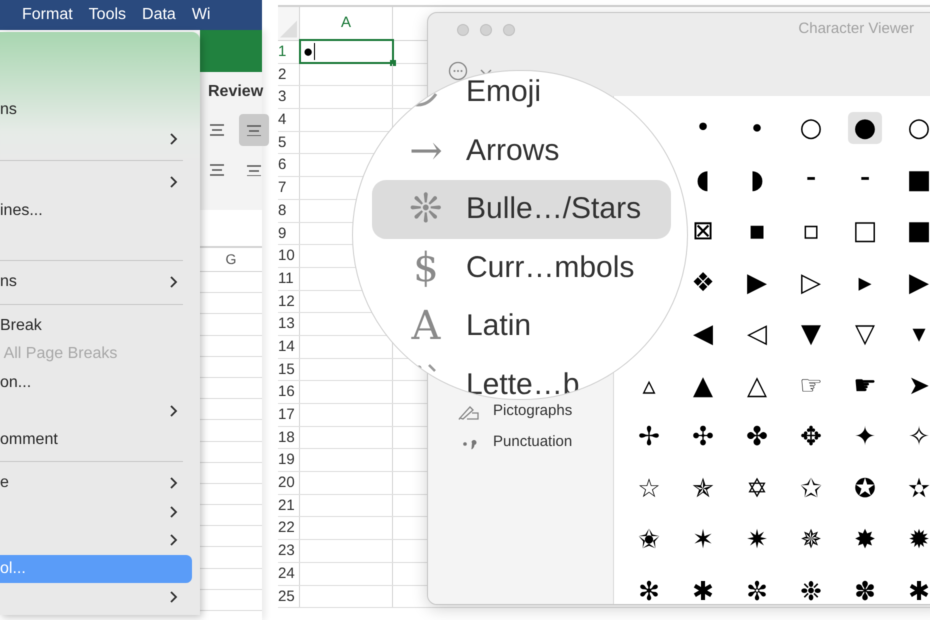 The width and height of the screenshot is (930, 620). I want to click on character-cell: ✧, so click(916, 437).